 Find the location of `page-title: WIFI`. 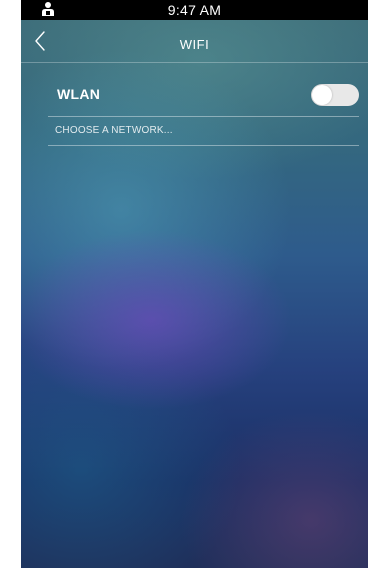

page-title: WIFI is located at coordinates (194, 44).